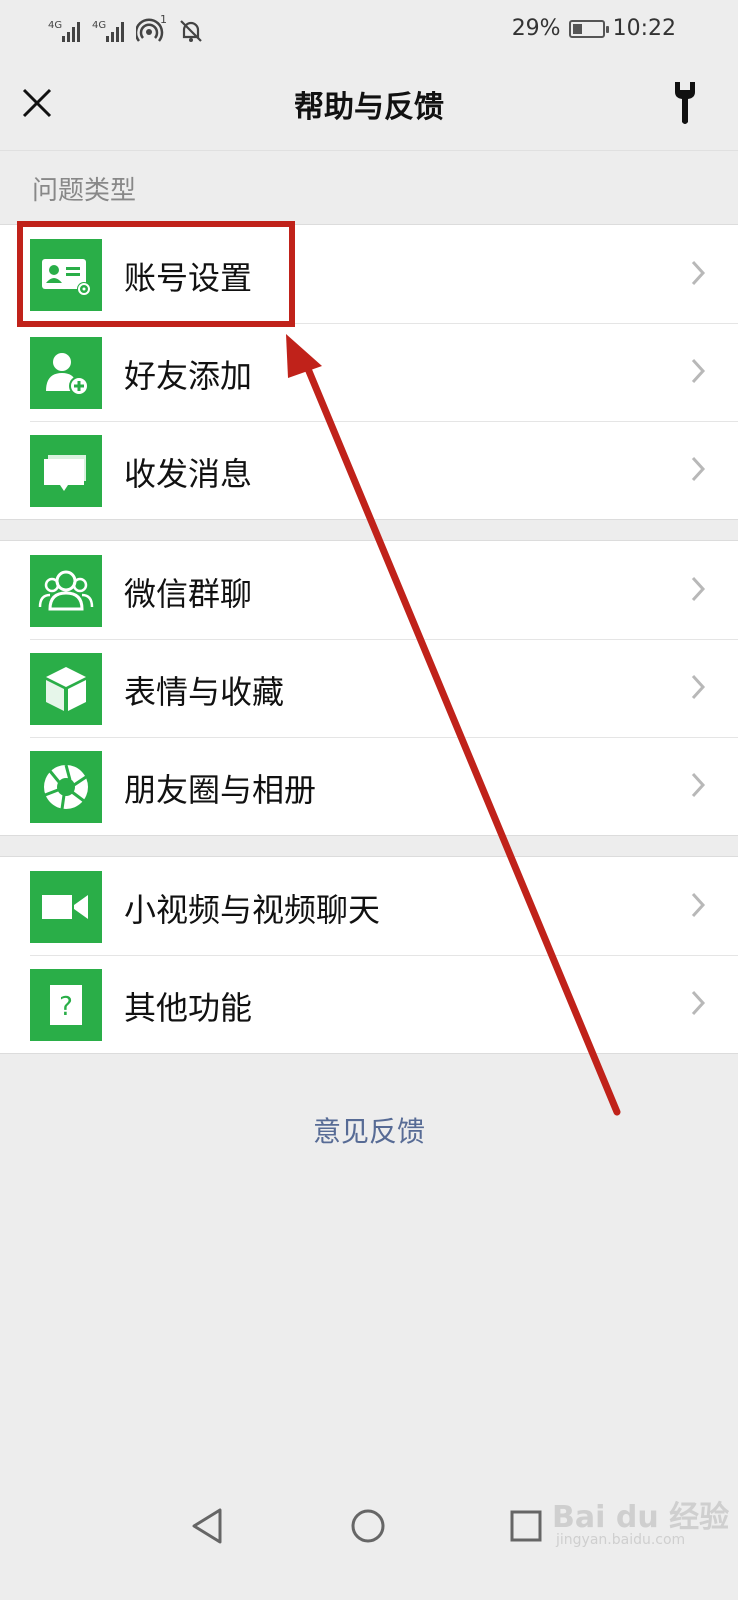 The width and height of the screenshot is (738, 1600). What do you see at coordinates (66, 907) in the screenshot?
I see `video-camera-icon` at bounding box center [66, 907].